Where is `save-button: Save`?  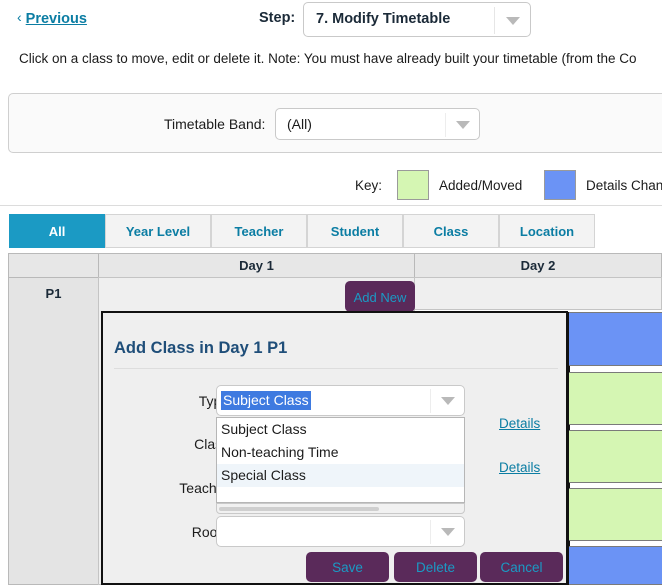 save-button: Save is located at coordinates (347, 567).